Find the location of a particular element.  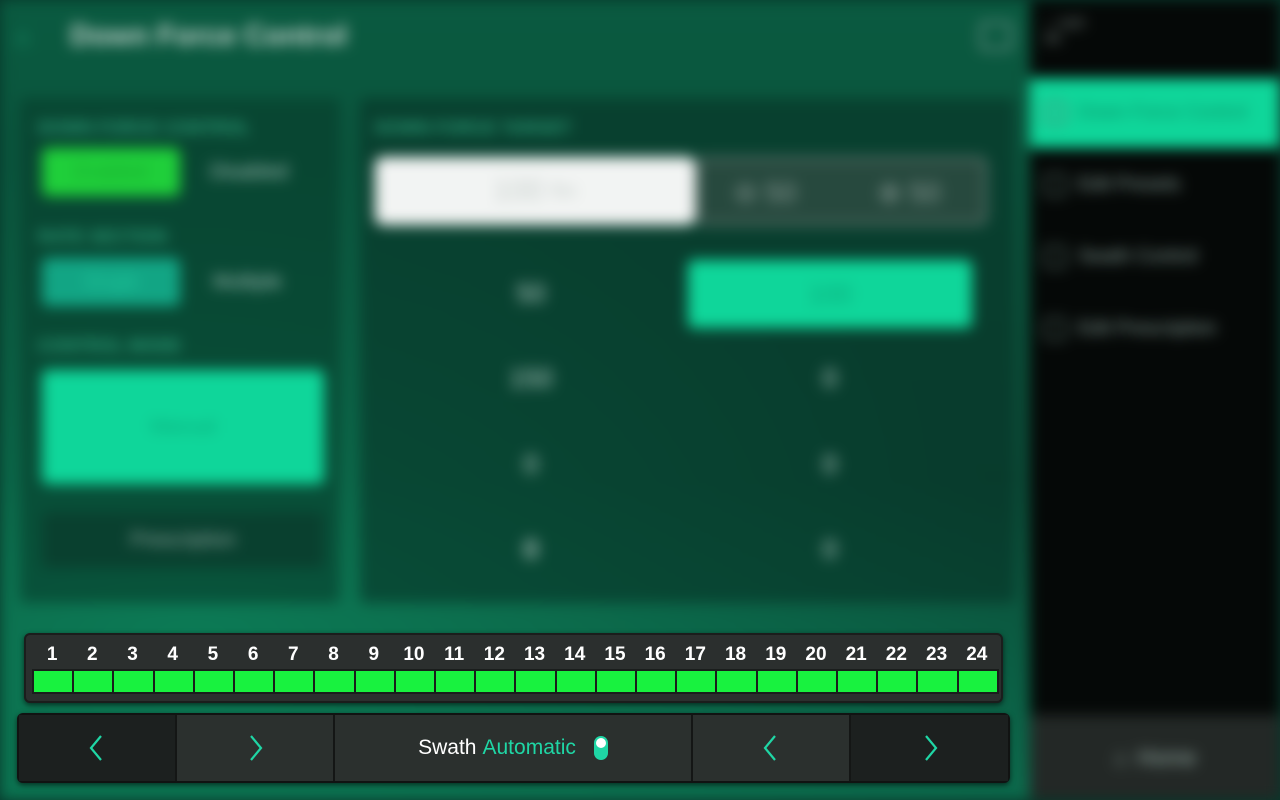

status-bar: -- mph lllll is located at coordinates (1065, 30).